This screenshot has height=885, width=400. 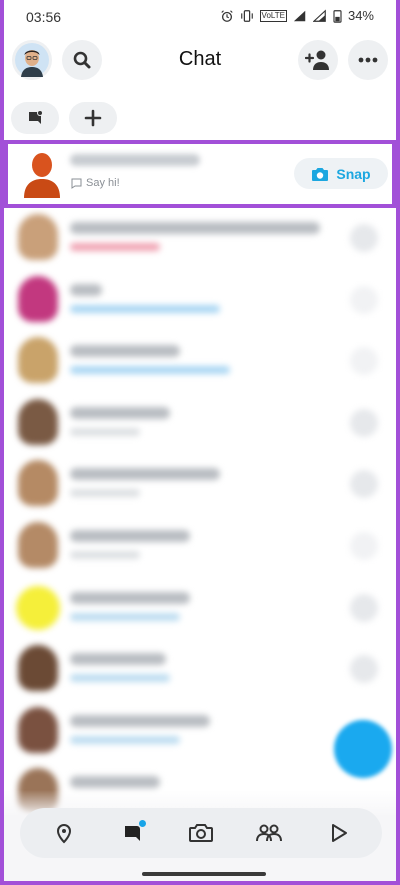 What do you see at coordinates (44, 17) in the screenshot?
I see `status-time: 03:56` at bounding box center [44, 17].